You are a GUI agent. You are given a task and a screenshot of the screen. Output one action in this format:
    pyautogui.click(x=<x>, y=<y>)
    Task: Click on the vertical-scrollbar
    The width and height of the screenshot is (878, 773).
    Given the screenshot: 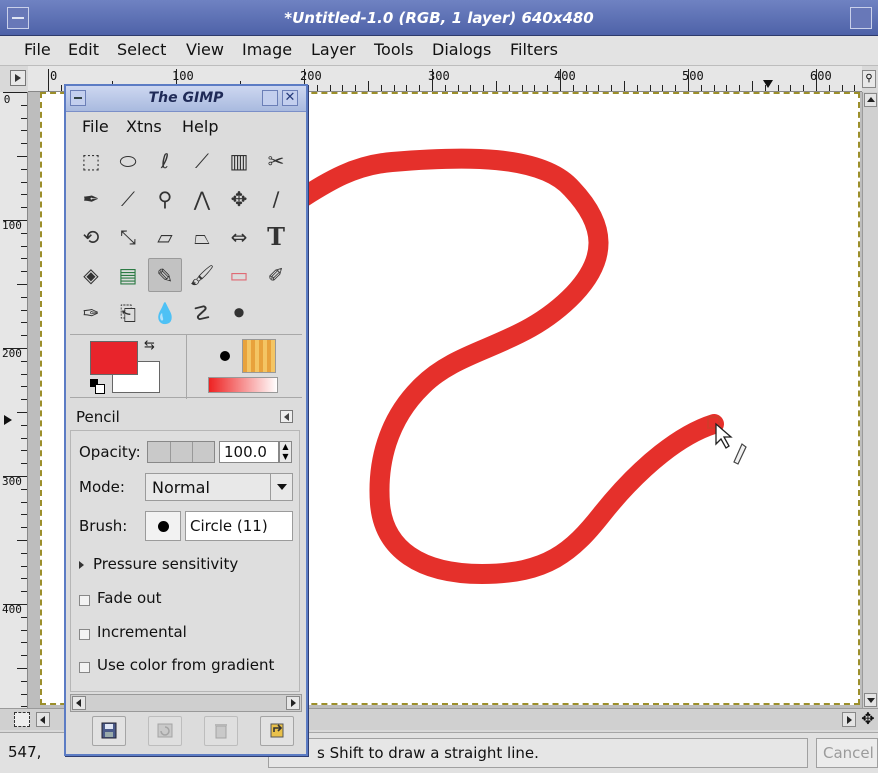 What is the action you would take?
    pyautogui.click(x=870, y=400)
    